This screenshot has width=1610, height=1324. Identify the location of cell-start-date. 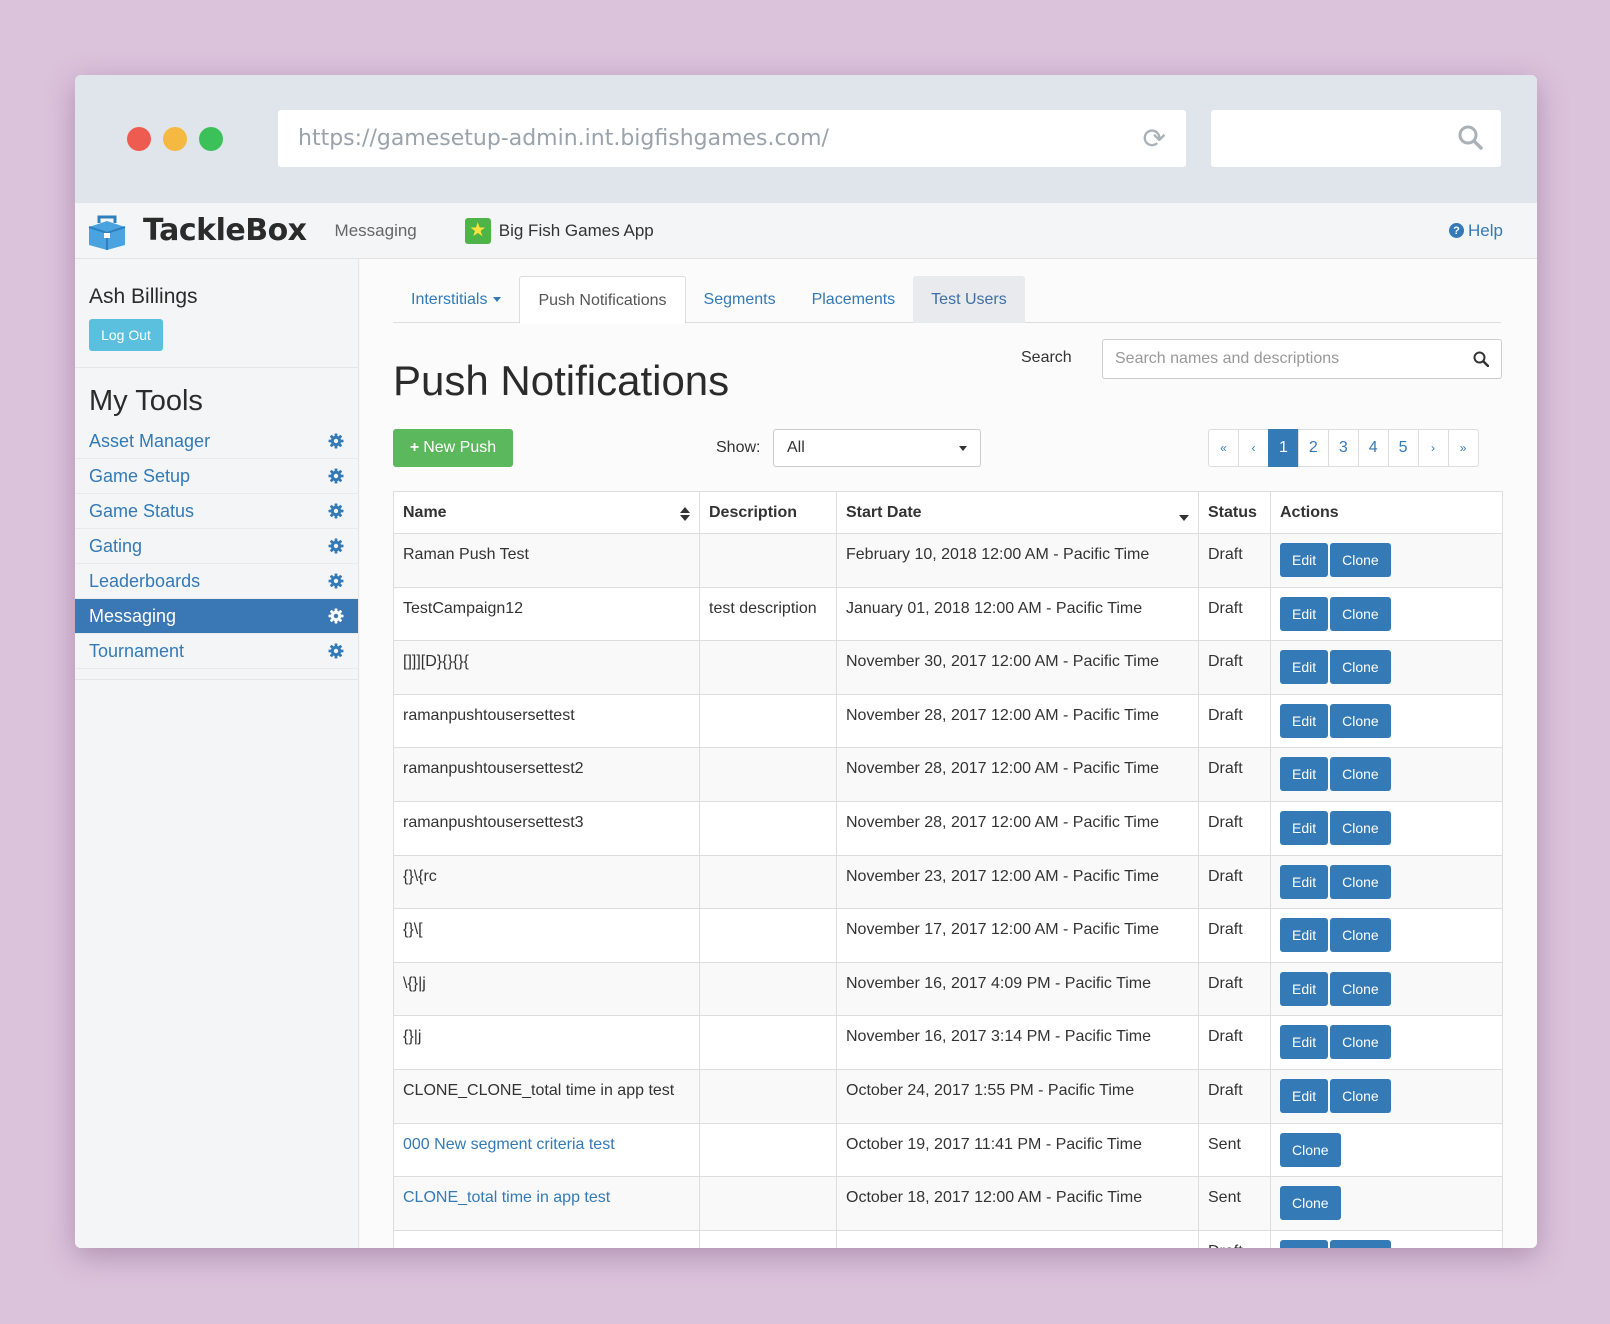
(1017, 1238).